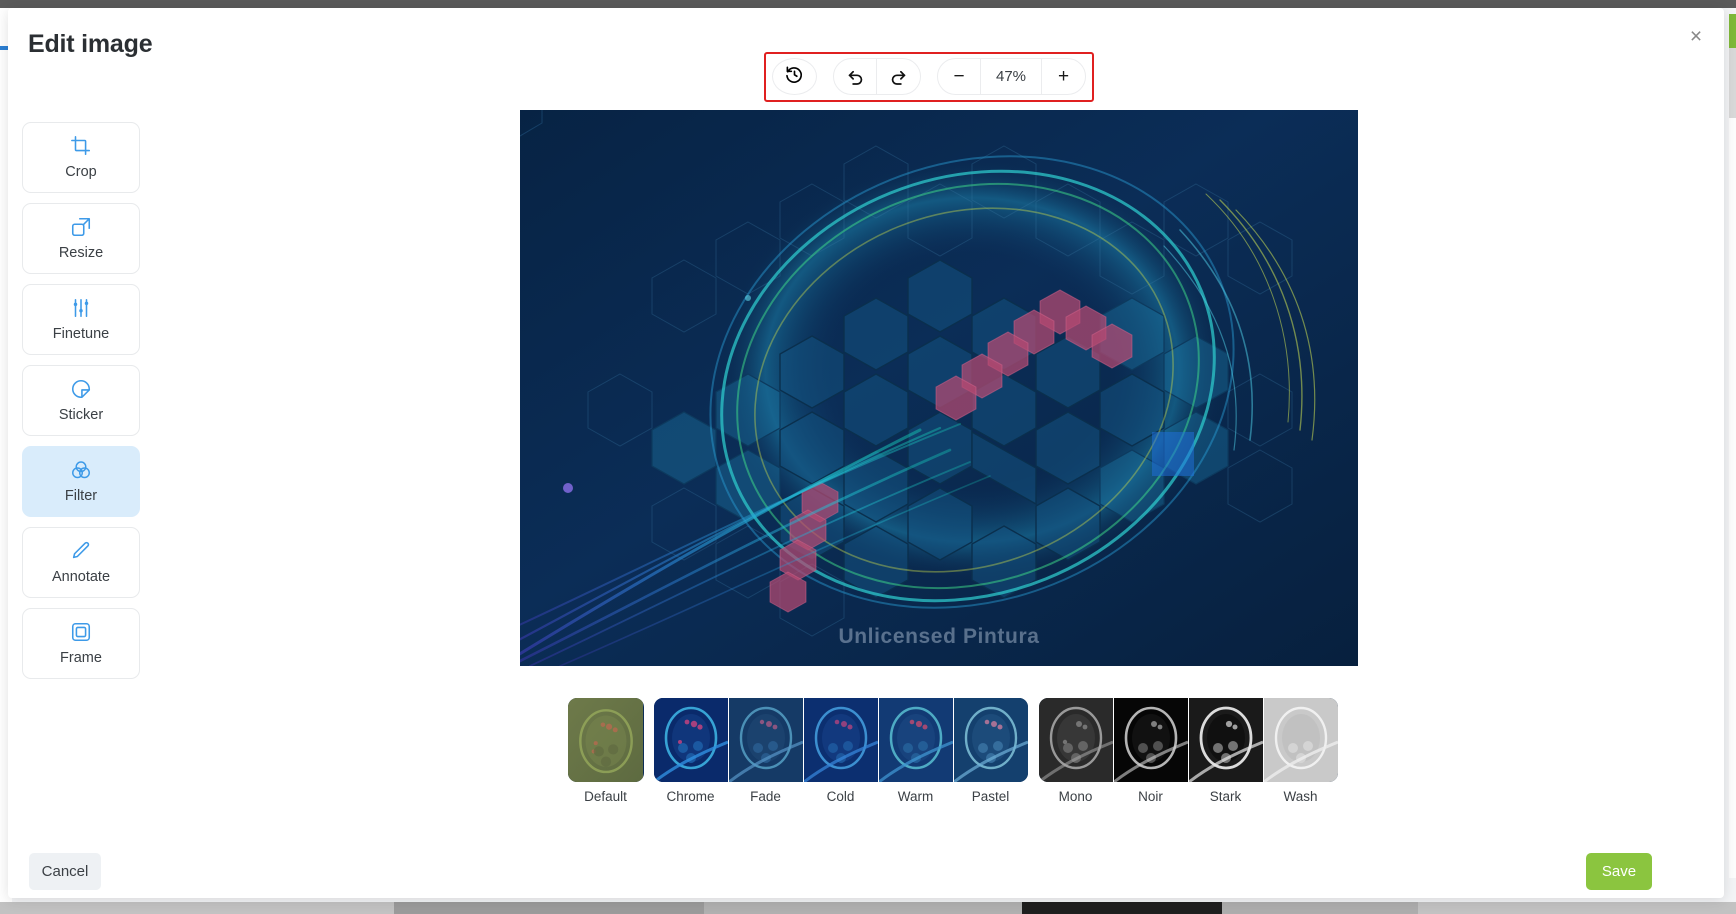 This screenshot has height=914, width=1736. I want to click on sidebar-item-label: Annotate, so click(81, 577).